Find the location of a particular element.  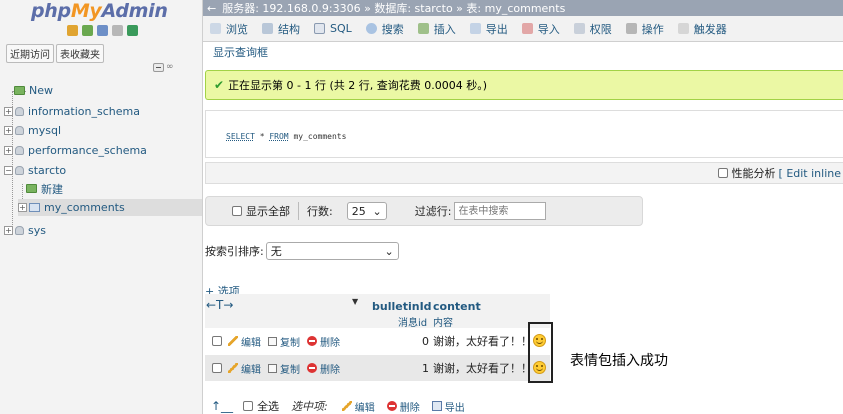

sql-icon is located at coordinates (319, 28).